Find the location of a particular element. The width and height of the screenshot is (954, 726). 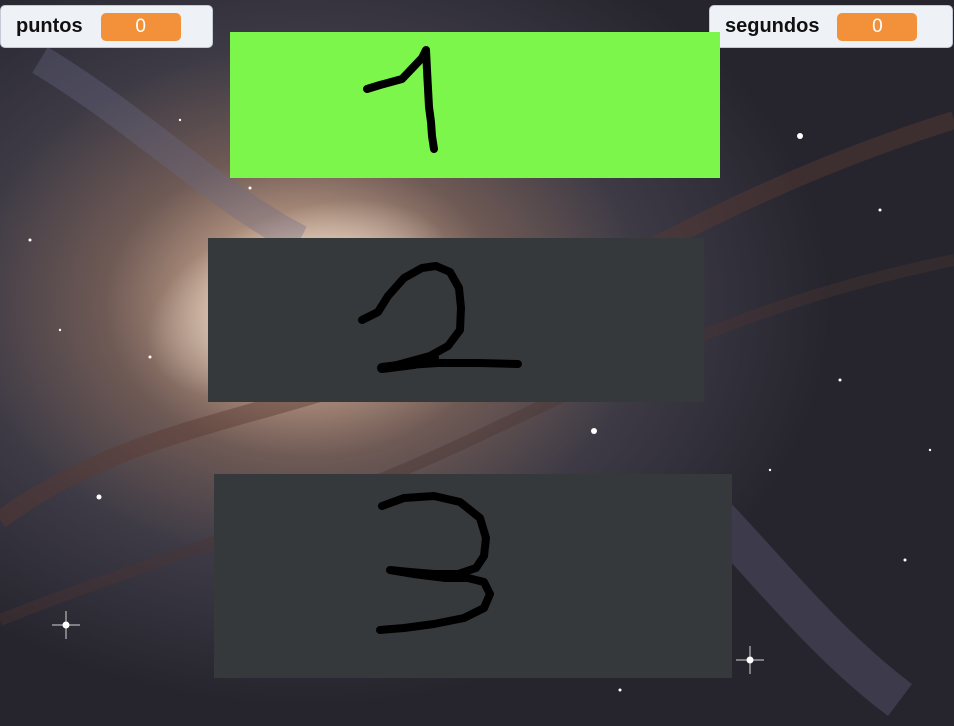

choice-card-1-shape is located at coordinates (475, 105).